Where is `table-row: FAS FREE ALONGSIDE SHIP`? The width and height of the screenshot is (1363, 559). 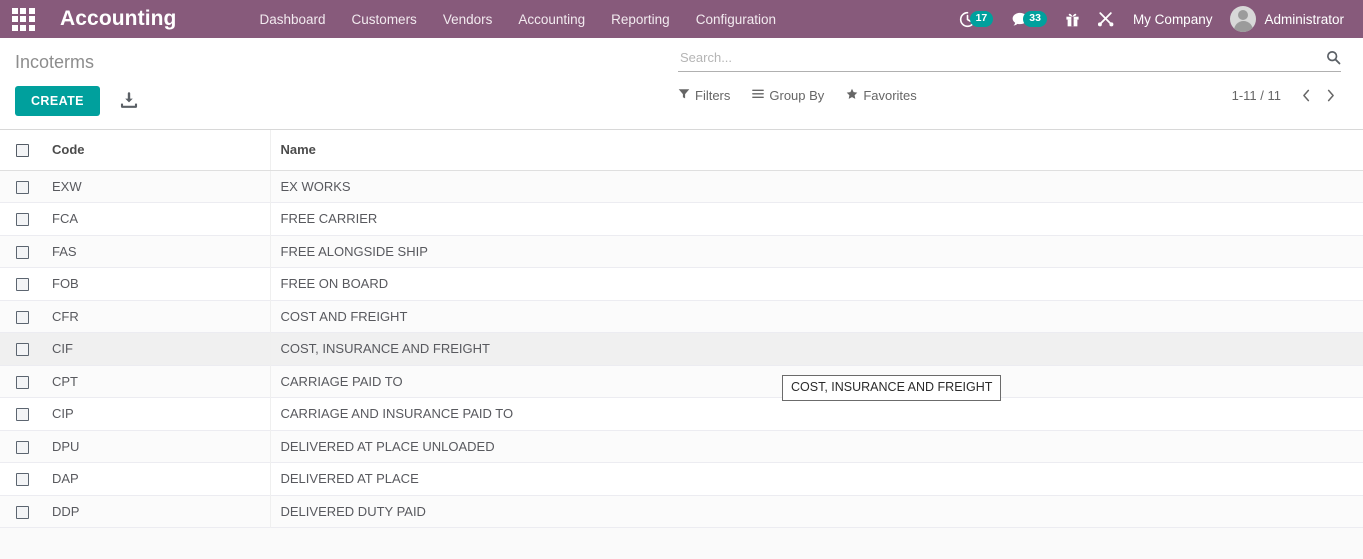
table-row: FAS FREE ALONGSIDE SHIP is located at coordinates (681, 251).